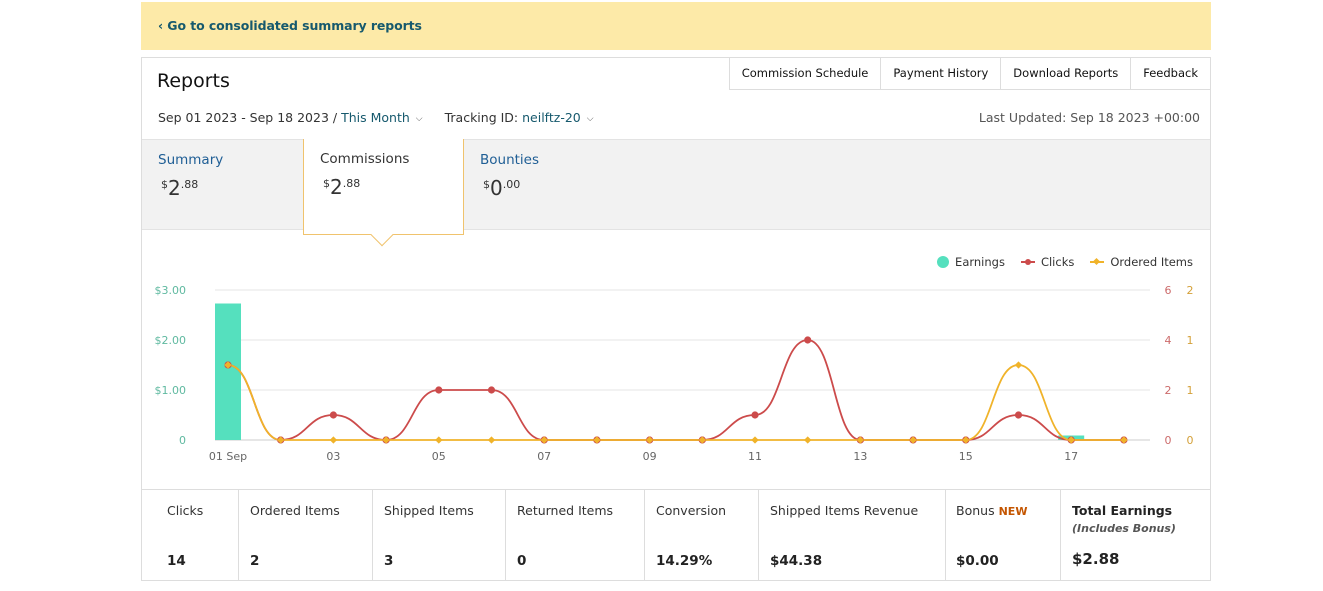  I want to click on y-tick-earnings: 0, so click(182, 440).